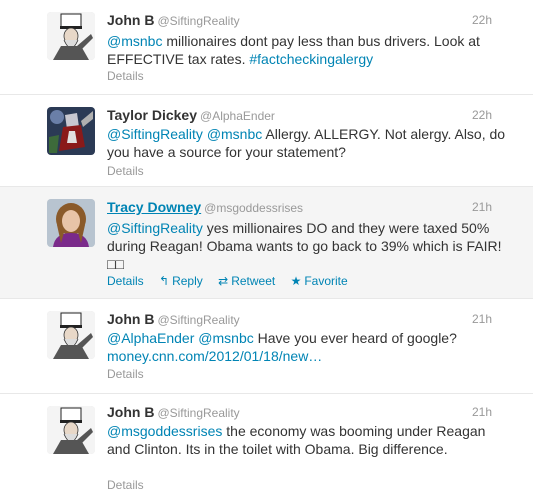 The width and height of the screenshot is (533, 502). I want to click on favorite-button: ★ Favorite, so click(319, 281).